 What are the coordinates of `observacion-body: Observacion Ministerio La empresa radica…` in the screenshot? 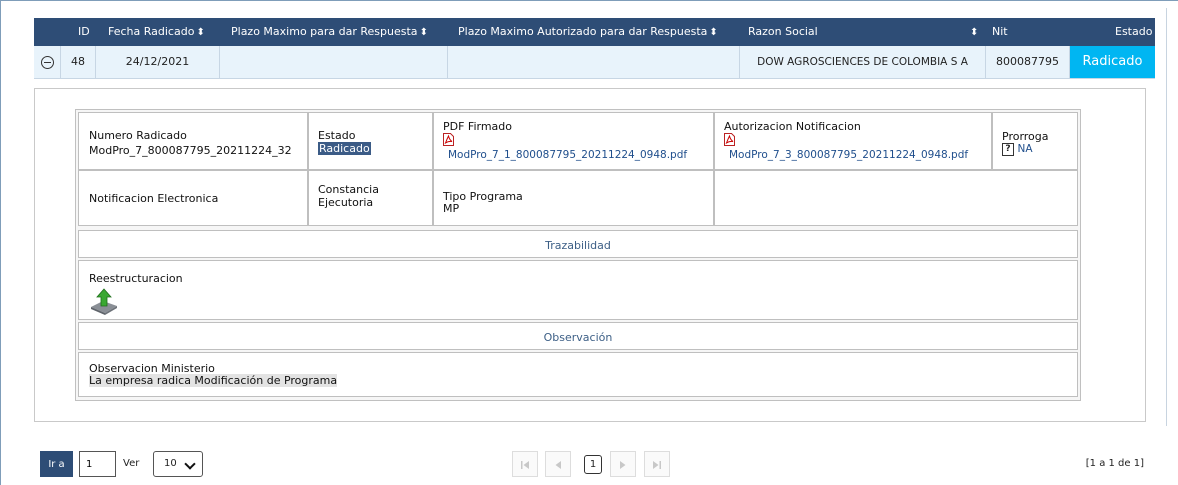 It's located at (578, 374).